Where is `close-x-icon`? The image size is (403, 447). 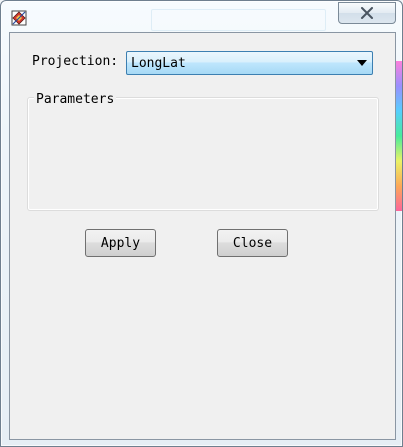
close-x-icon is located at coordinates (367, 13).